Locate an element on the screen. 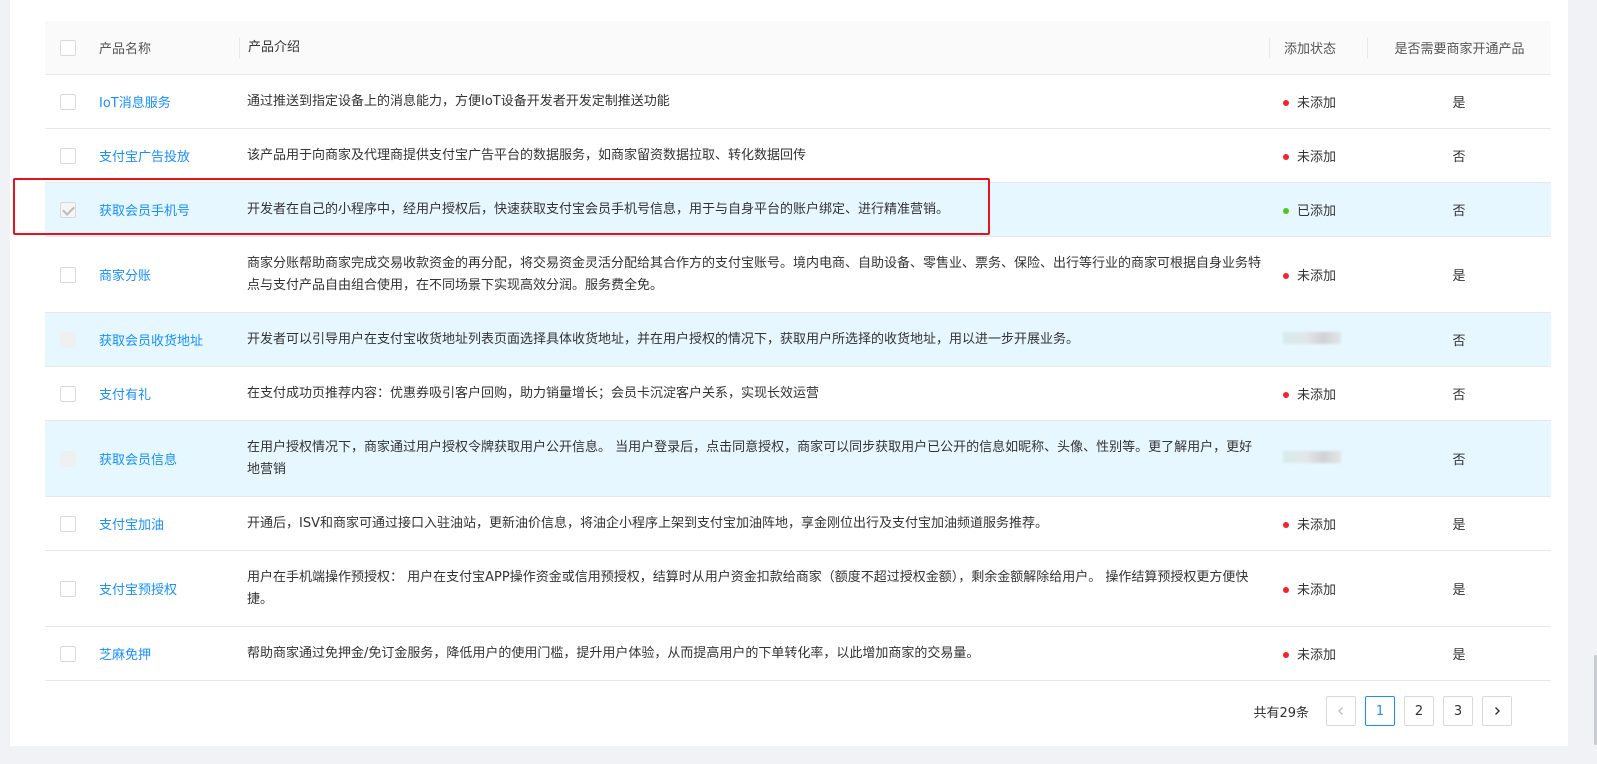 This screenshot has height=764, width=1597. next-page-button is located at coordinates (1497, 711).